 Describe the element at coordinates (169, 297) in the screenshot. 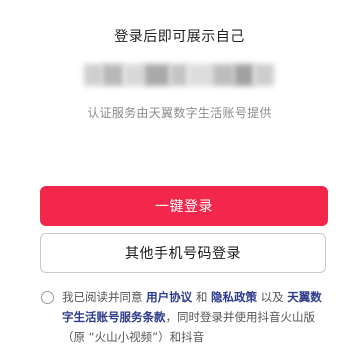

I see `user-agreement-link: 用户协议` at that location.